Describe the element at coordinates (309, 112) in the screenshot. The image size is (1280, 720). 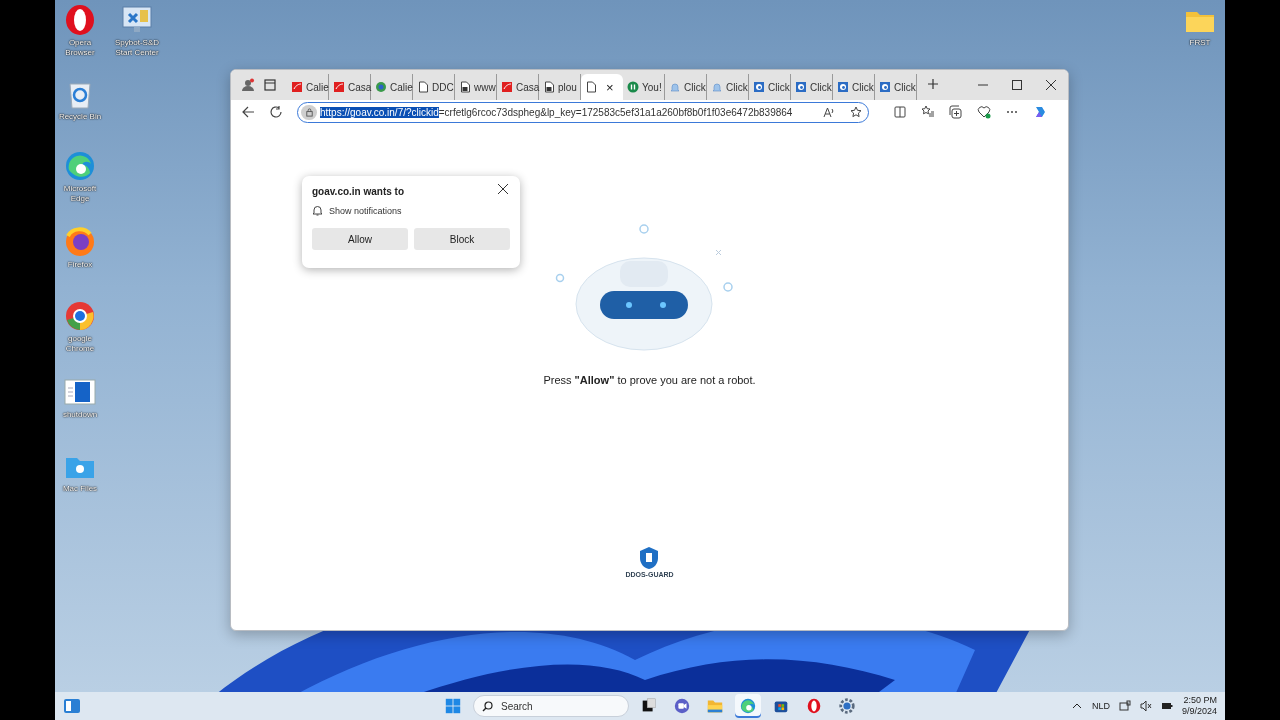
I see `site-info-icon` at that location.